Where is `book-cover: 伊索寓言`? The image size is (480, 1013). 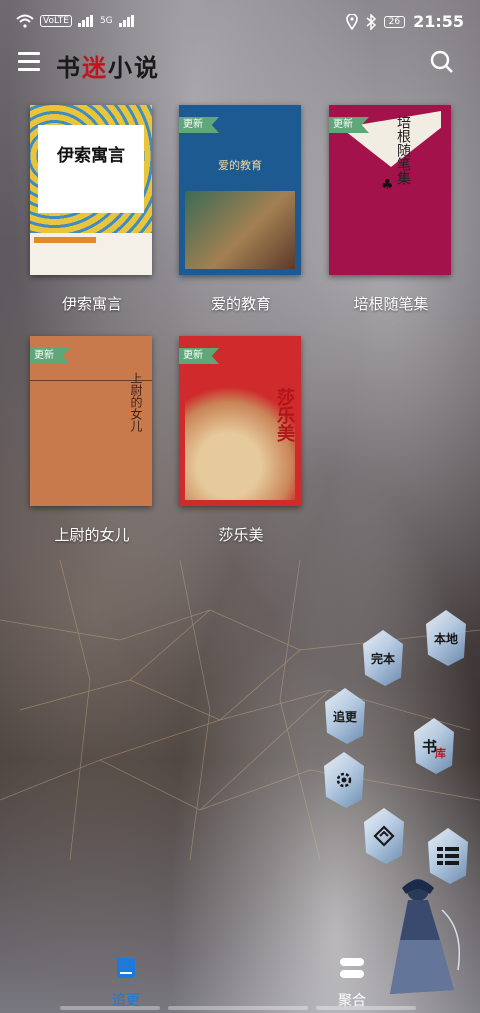 book-cover: 伊索寓言 is located at coordinates (91, 190).